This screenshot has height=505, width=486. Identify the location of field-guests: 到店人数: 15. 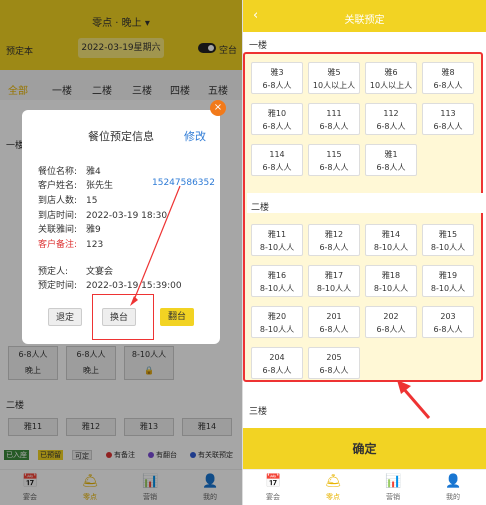
(68, 201).